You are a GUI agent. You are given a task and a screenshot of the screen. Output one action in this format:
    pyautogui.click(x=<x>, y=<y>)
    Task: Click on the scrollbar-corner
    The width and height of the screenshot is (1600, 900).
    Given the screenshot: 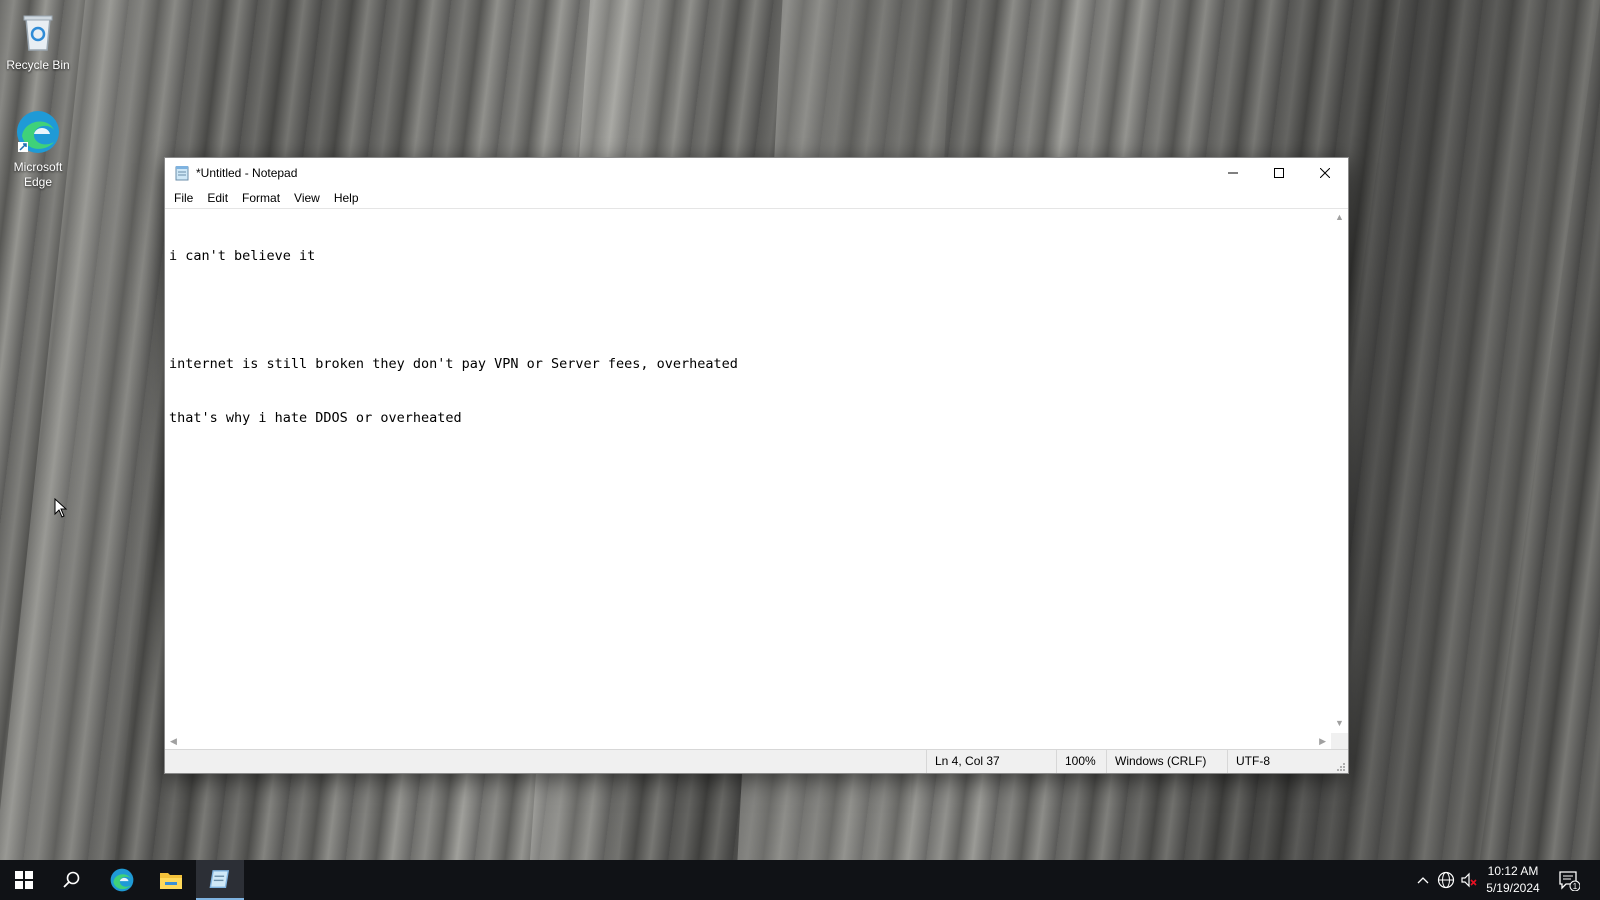 What is the action you would take?
    pyautogui.click(x=1339, y=741)
    